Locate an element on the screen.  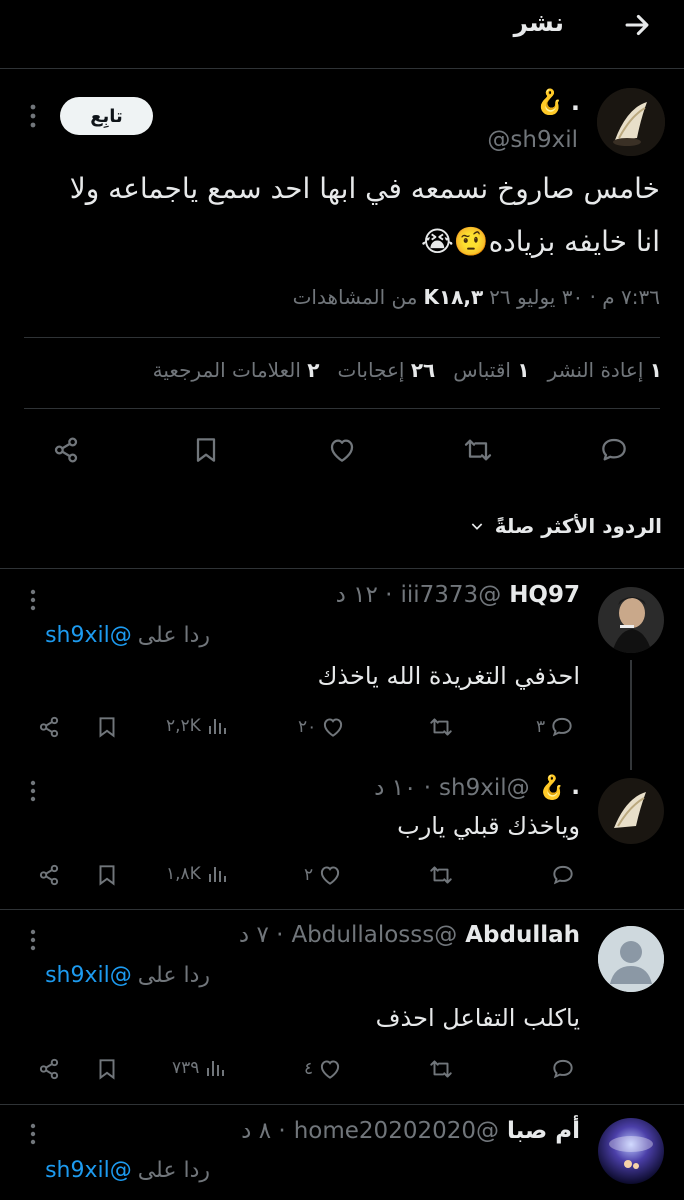
post-meta: ٧:٣٦ م · ٣٠ يوليو ٢٦ K١٨,٣ من المشاهدات is located at coordinates (476, 297).